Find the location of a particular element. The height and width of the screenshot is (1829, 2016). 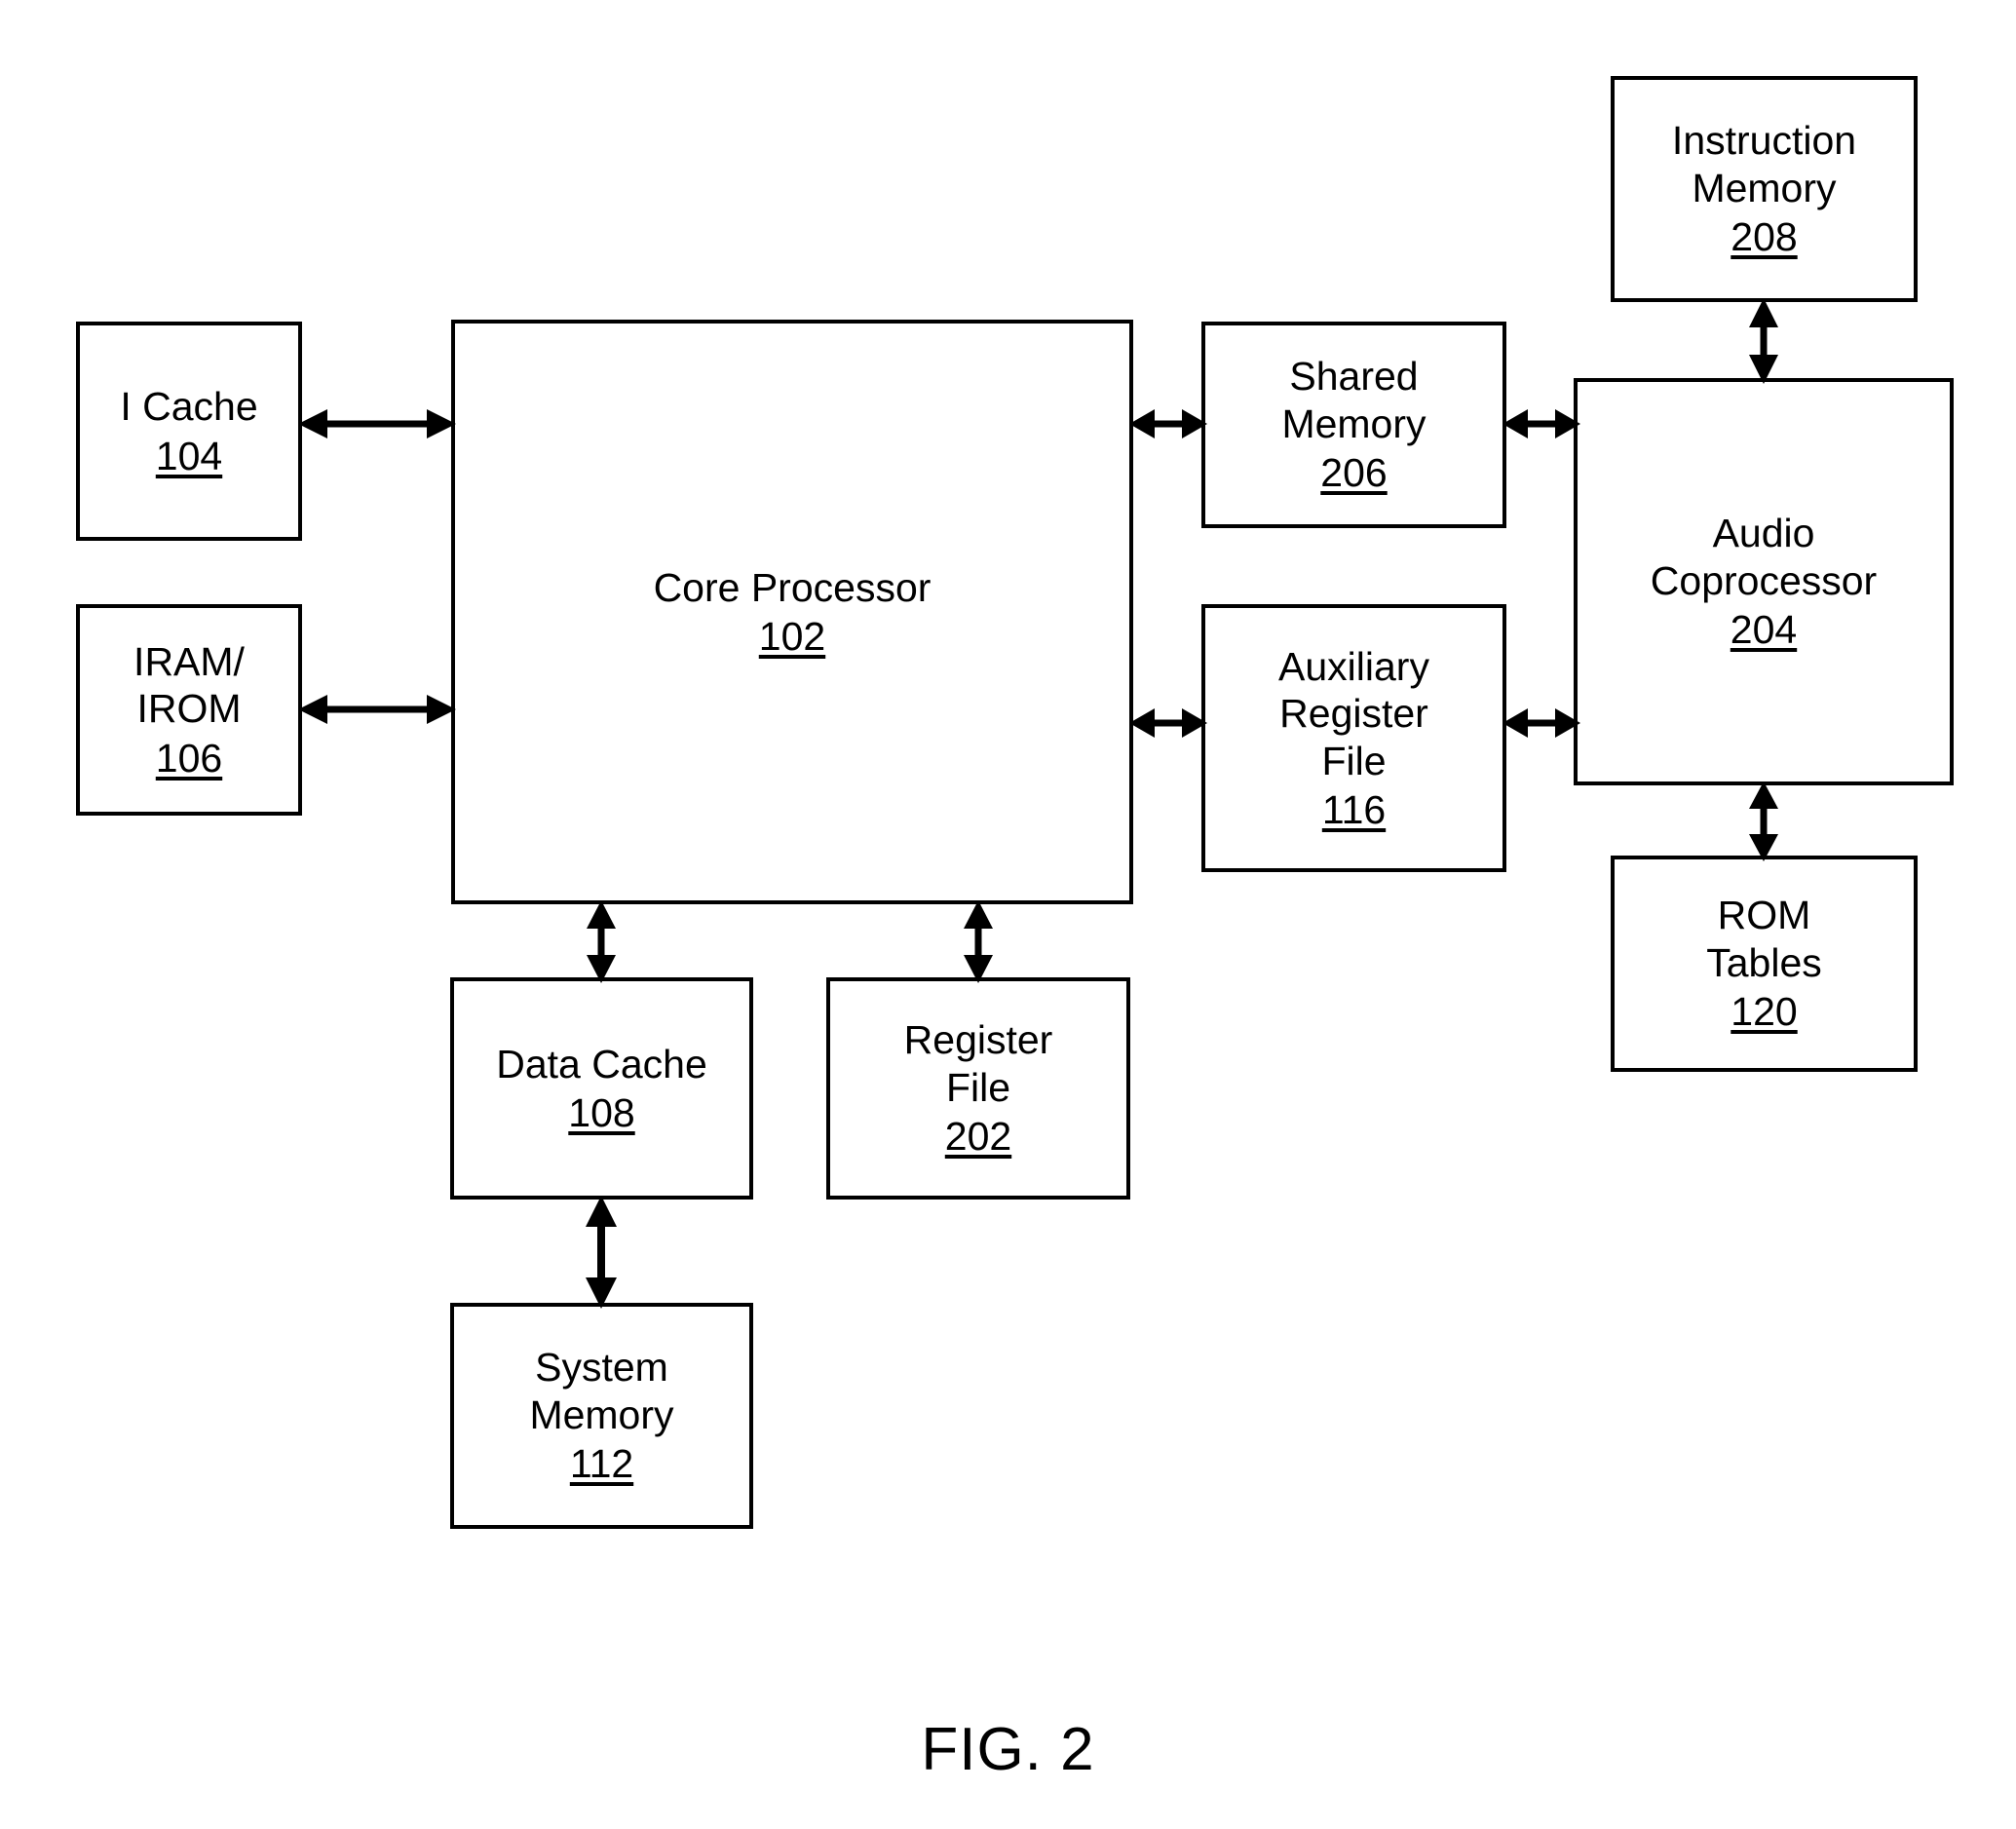

block-rom-tables: ROM Tables 120 is located at coordinates (1765, 964).